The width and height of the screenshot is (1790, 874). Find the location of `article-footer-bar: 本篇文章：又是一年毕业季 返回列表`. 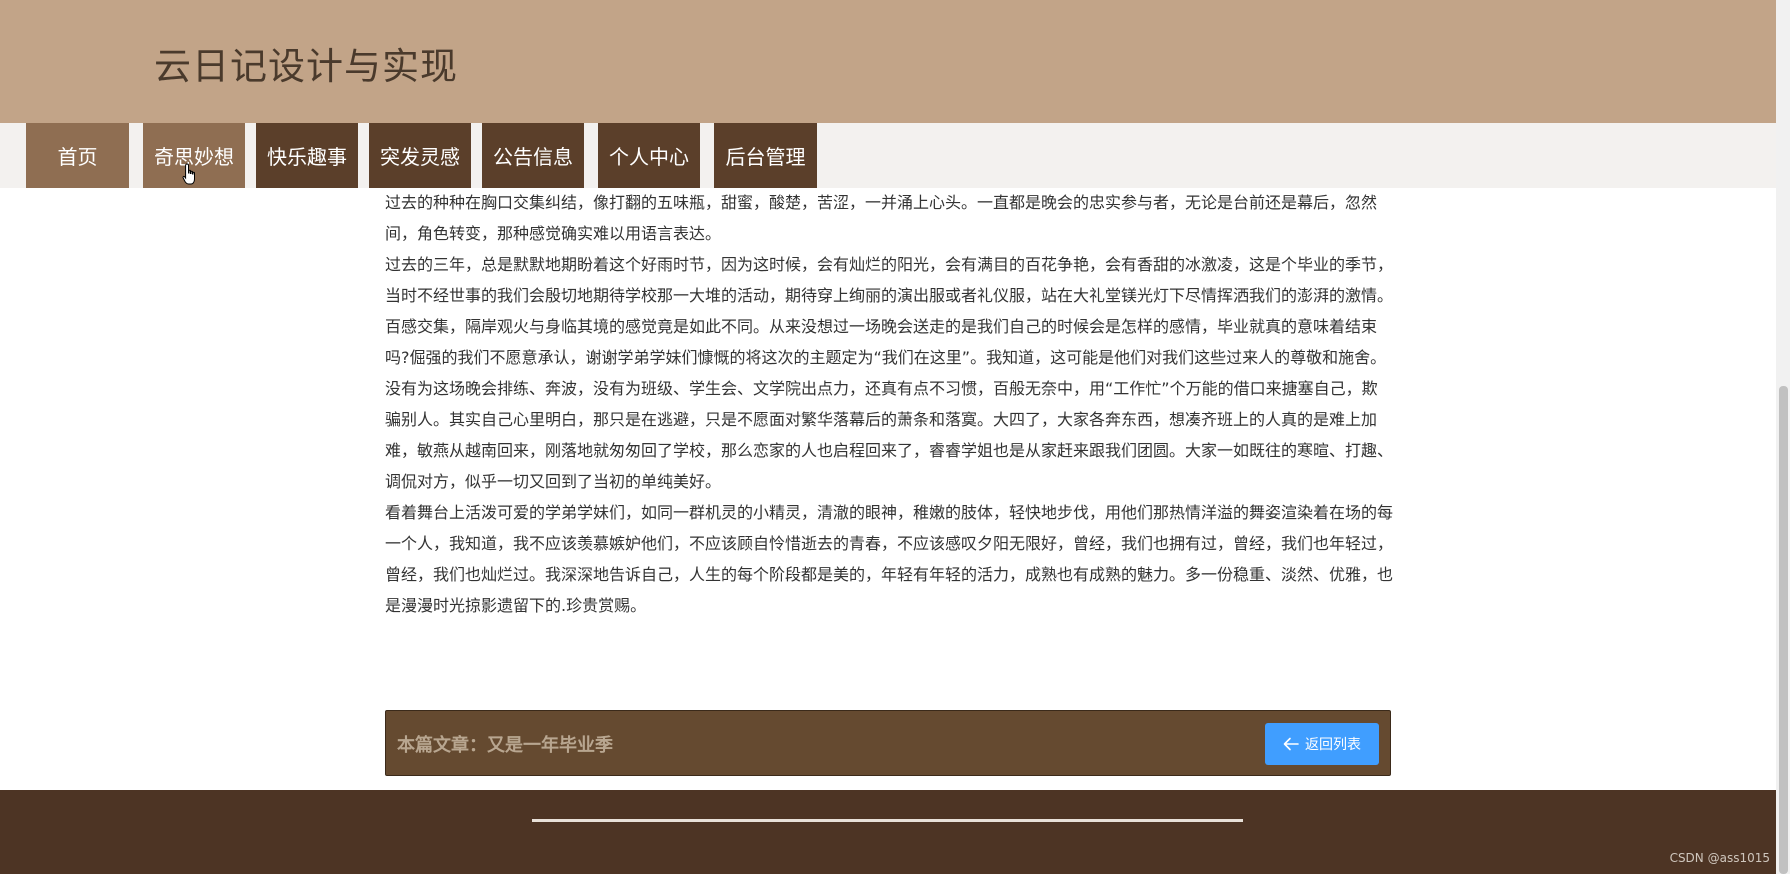

article-footer-bar: 本篇文章：又是一年毕业季 返回列表 is located at coordinates (888, 743).